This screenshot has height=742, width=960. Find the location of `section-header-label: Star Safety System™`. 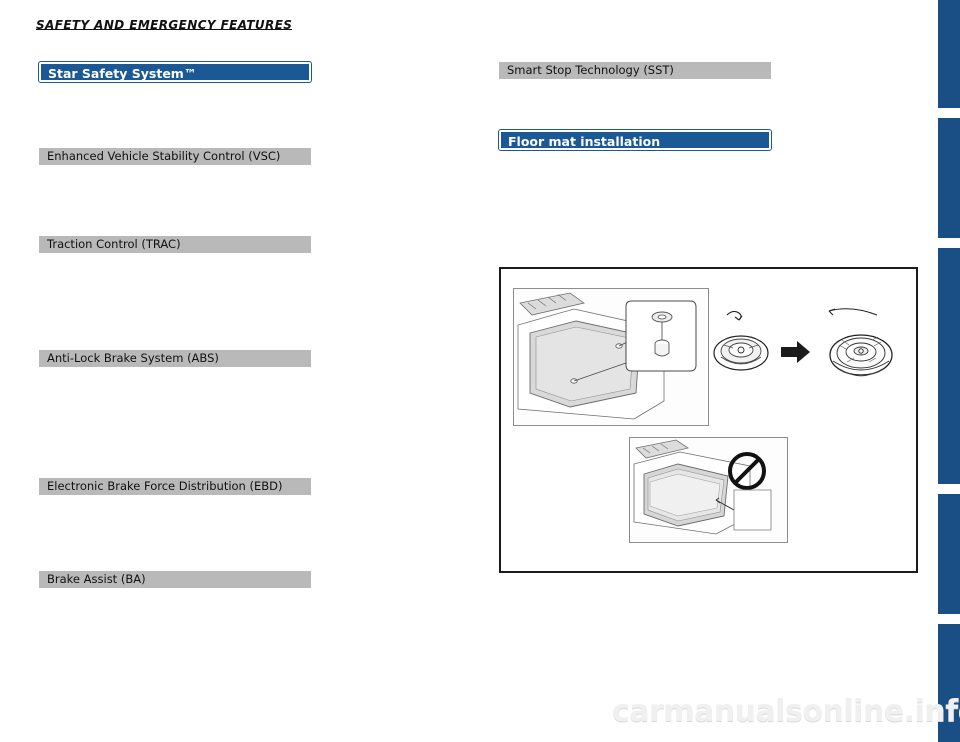

section-header-label: Star Safety System™ is located at coordinates (122, 73).